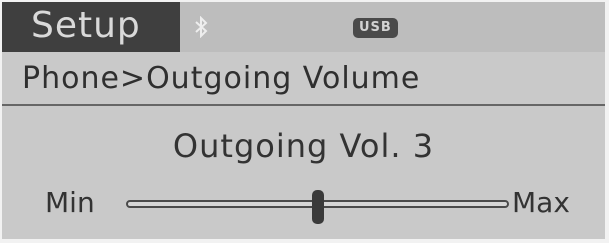 The height and width of the screenshot is (243, 609). Describe the element at coordinates (201, 27) in the screenshot. I see `bluetooth-icon` at that location.